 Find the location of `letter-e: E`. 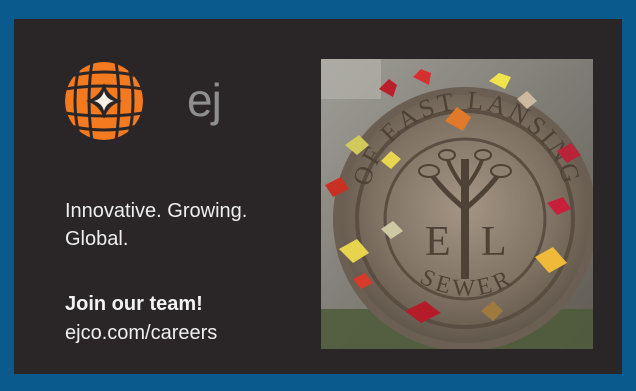

letter-e: E is located at coordinates (438, 242).